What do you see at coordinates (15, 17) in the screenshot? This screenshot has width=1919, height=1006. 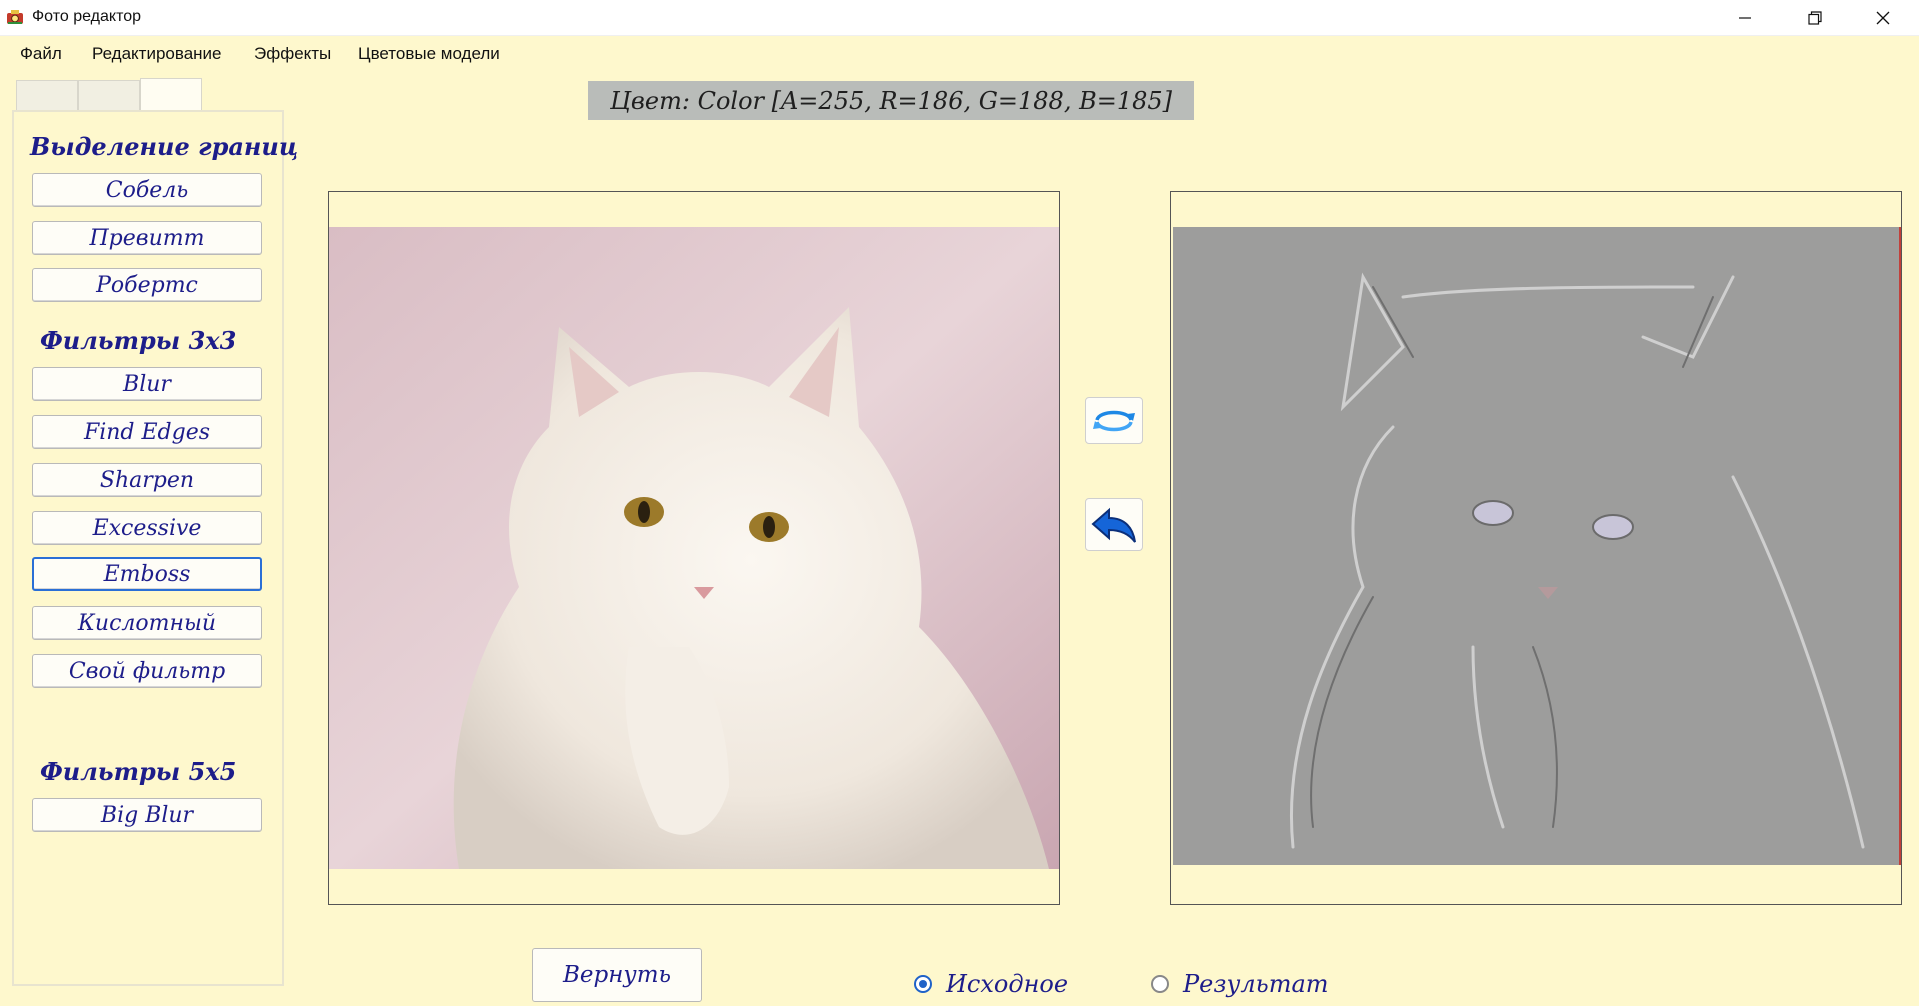 I see `photo-app-icon` at bounding box center [15, 17].